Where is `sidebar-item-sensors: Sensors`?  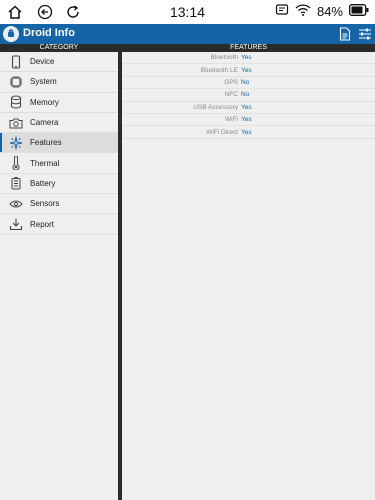 sidebar-item-sensors: Sensors is located at coordinates (59, 204).